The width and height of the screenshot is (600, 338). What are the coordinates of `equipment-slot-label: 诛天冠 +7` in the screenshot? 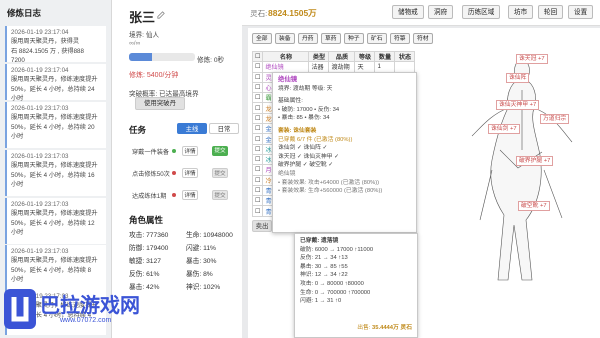 It's located at (532, 59).